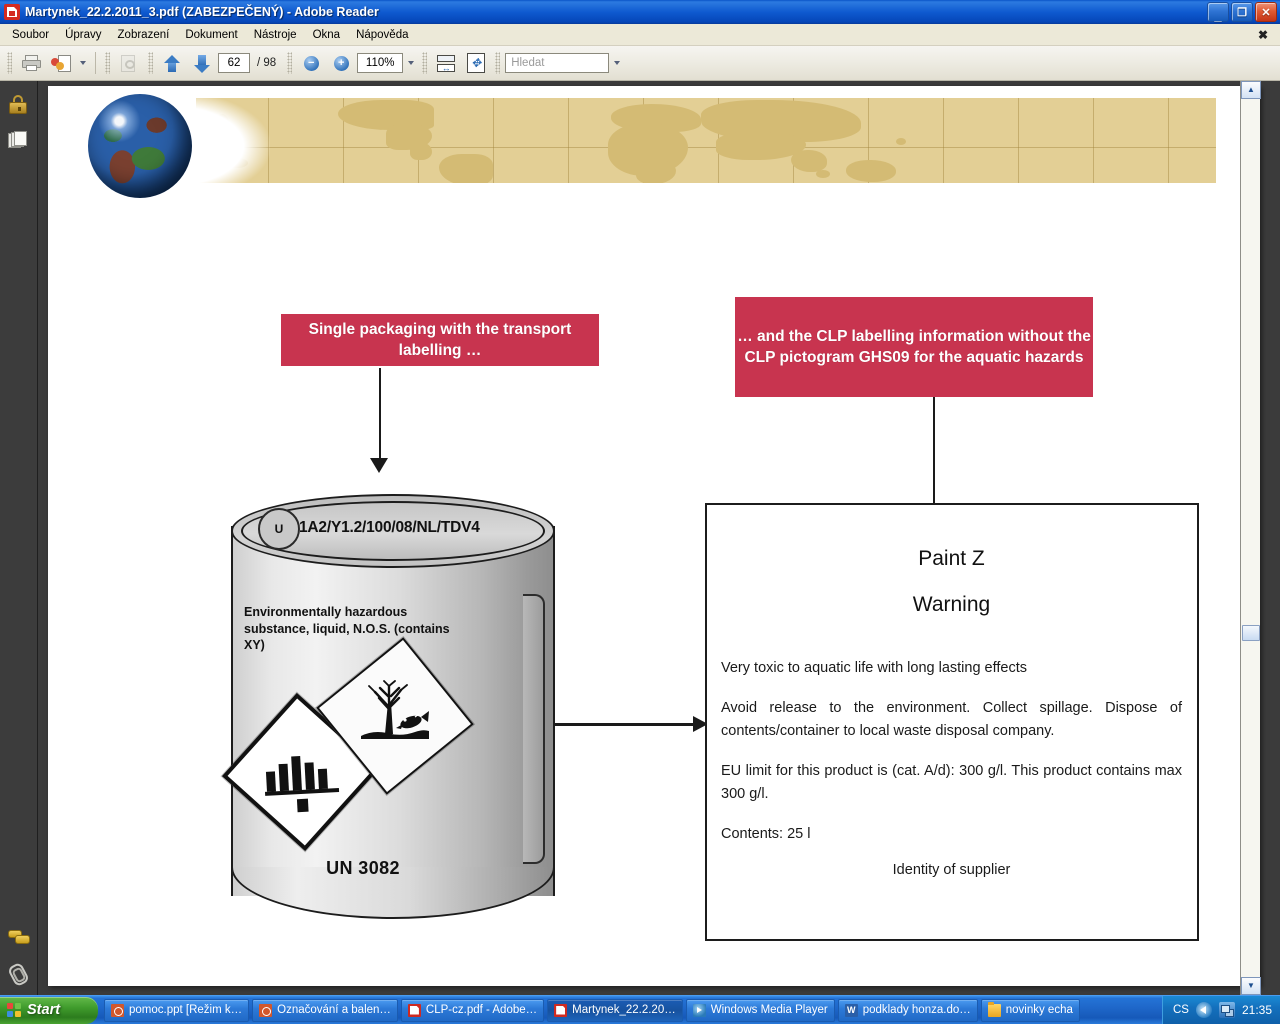  I want to click on fit-width-button, so click(446, 63).